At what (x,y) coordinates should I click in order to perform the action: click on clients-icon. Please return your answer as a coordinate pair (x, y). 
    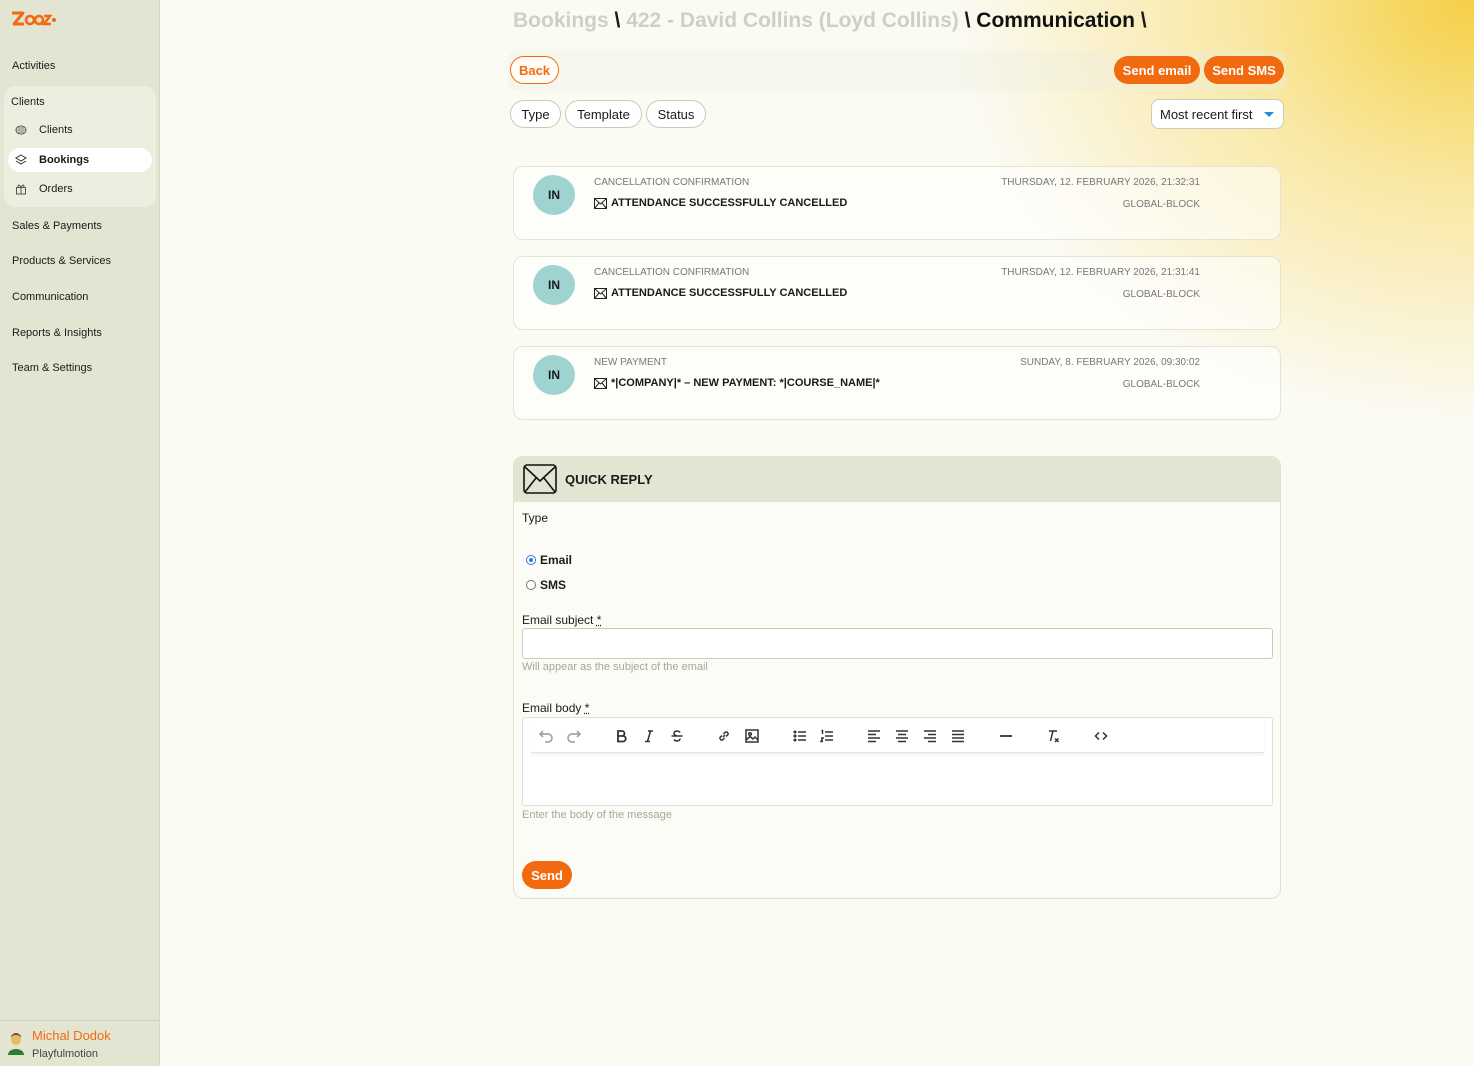
    Looking at the image, I should click on (21, 130).